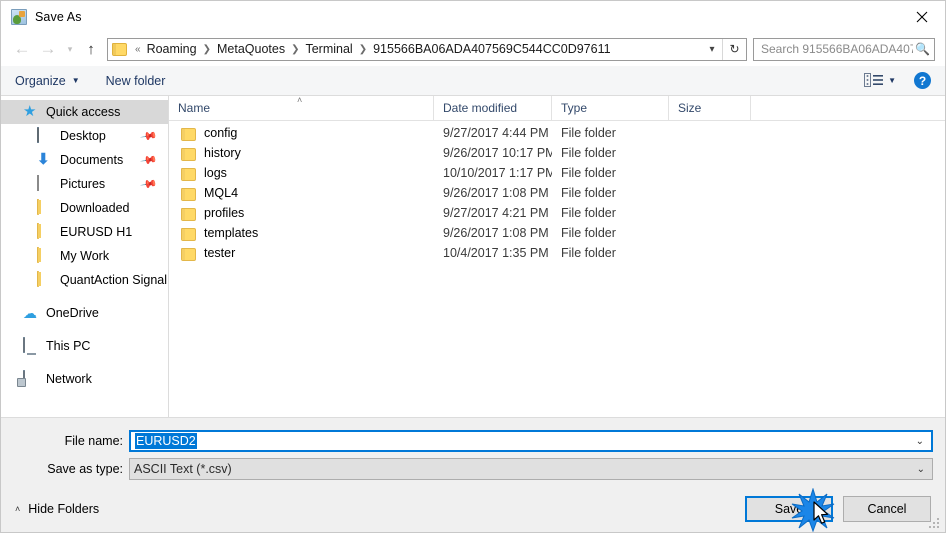  Describe the element at coordinates (557, 193) in the screenshot. I see `table-row: MQL4 9/26/2017 1:08 PM File folder` at that location.